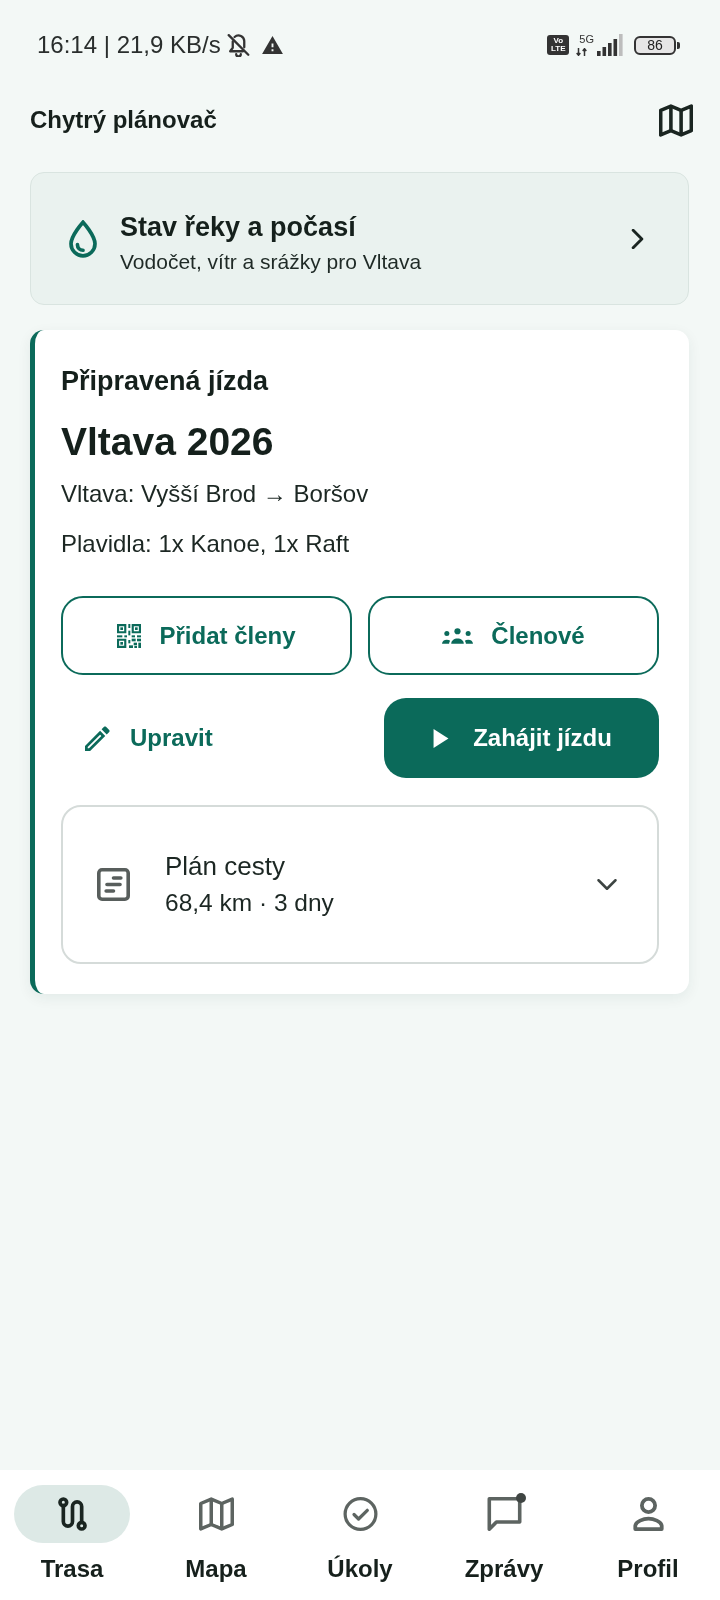  What do you see at coordinates (238, 45) in the screenshot?
I see `bell-off-icon` at bounding box center [238, 45].